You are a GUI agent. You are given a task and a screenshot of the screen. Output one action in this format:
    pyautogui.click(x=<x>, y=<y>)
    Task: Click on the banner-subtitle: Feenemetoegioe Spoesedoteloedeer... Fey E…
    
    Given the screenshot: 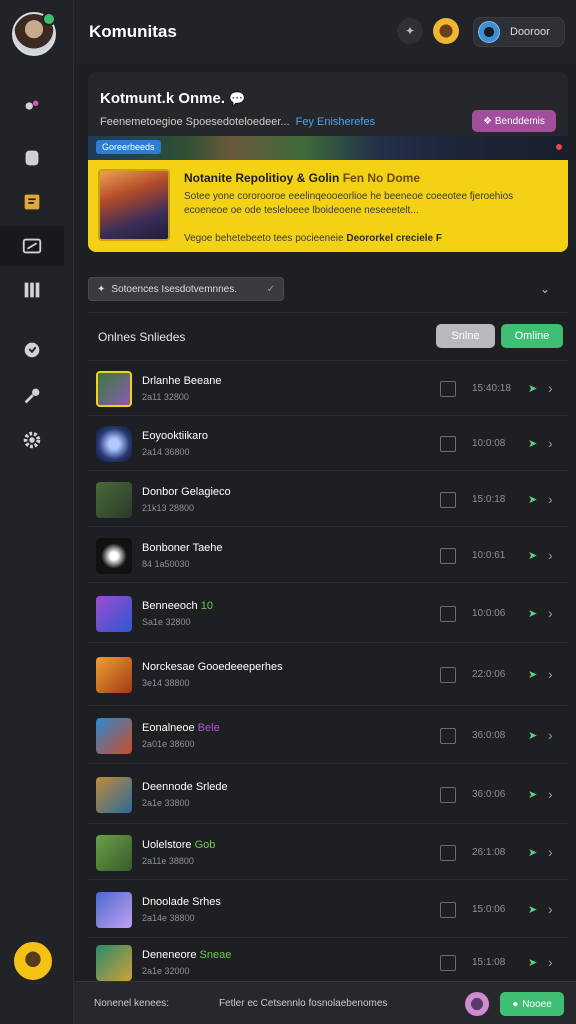 What is the action you would take?
    pyautogui.click(x=238, y=122)
    